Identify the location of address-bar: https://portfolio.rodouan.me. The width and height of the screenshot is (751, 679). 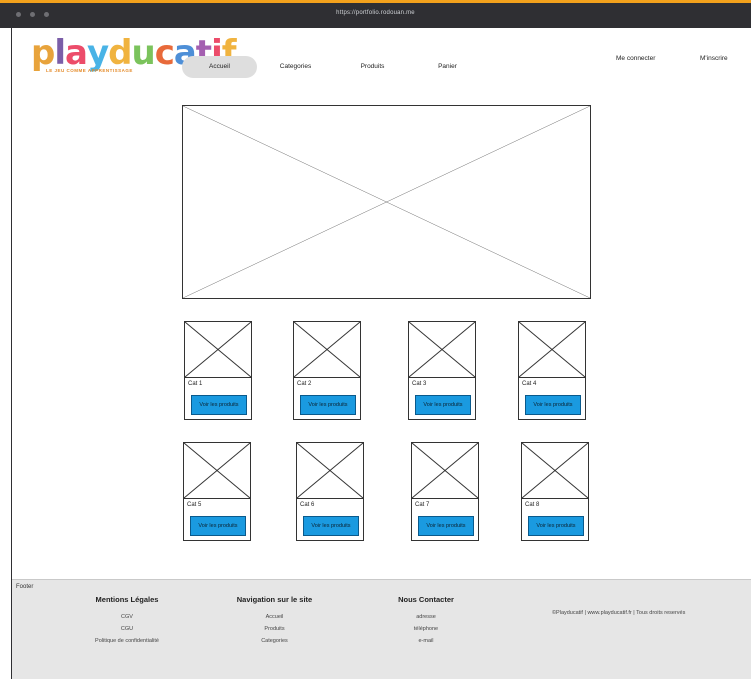
(375, 13).